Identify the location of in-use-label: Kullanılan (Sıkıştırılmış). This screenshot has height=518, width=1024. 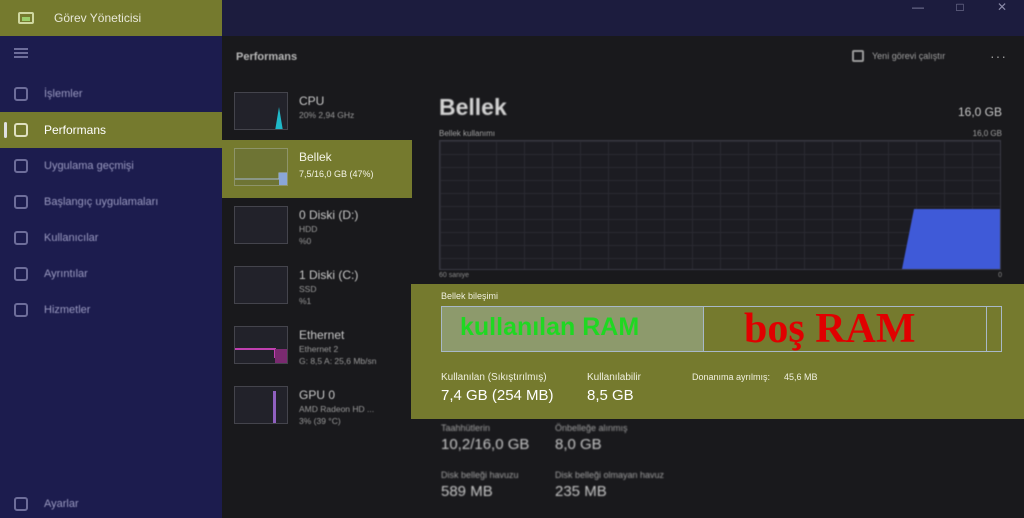
(494, 377).